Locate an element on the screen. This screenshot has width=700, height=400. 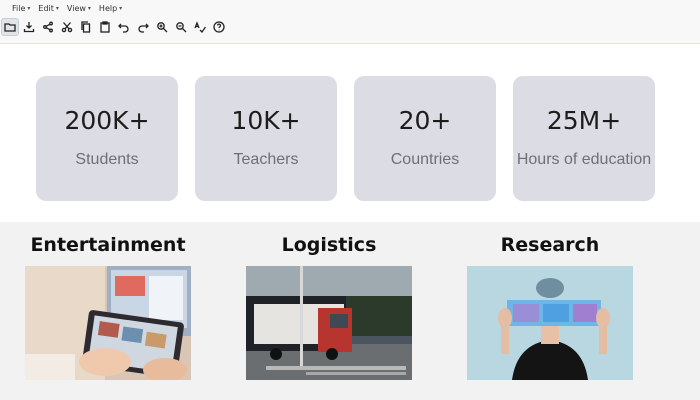
tablet-photo-image is located at coordinates (108, 323).